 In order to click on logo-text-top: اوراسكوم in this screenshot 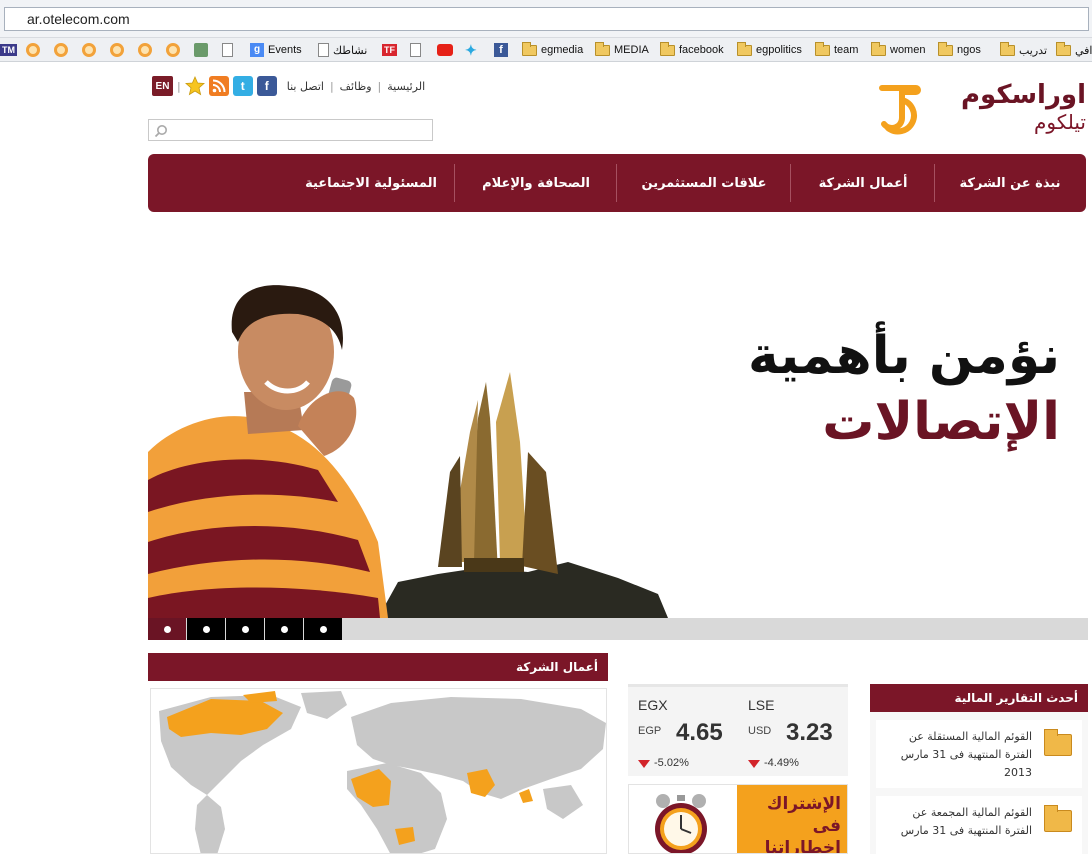, I will do `click(1023, 95)`.